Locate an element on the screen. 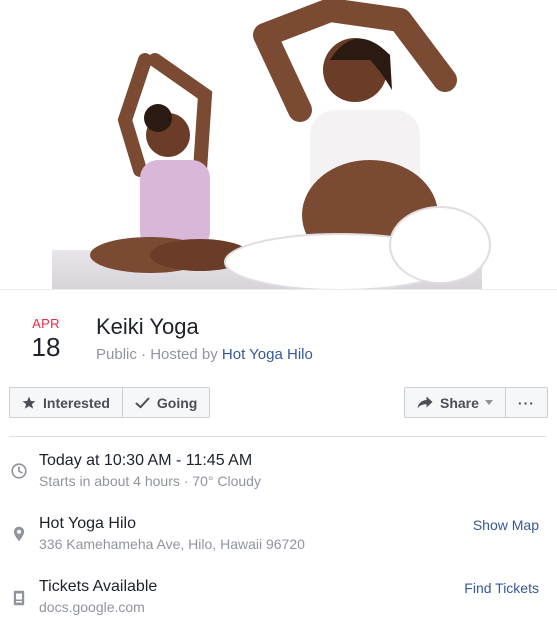 The image size is (557, 623). going-button: Going is located at coordinates (165, 402).